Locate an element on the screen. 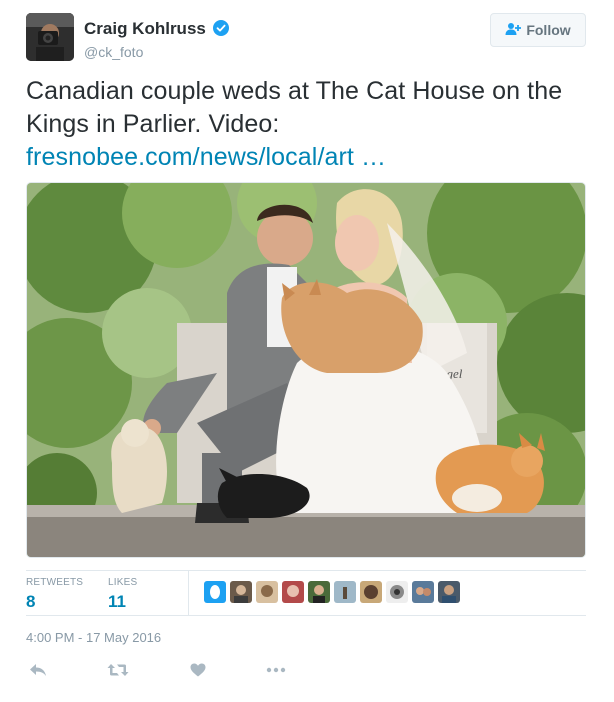 Image resolution: width=614 pixels, height=702 pixels. follow-button: Follow is located at coordinates (538, 30).